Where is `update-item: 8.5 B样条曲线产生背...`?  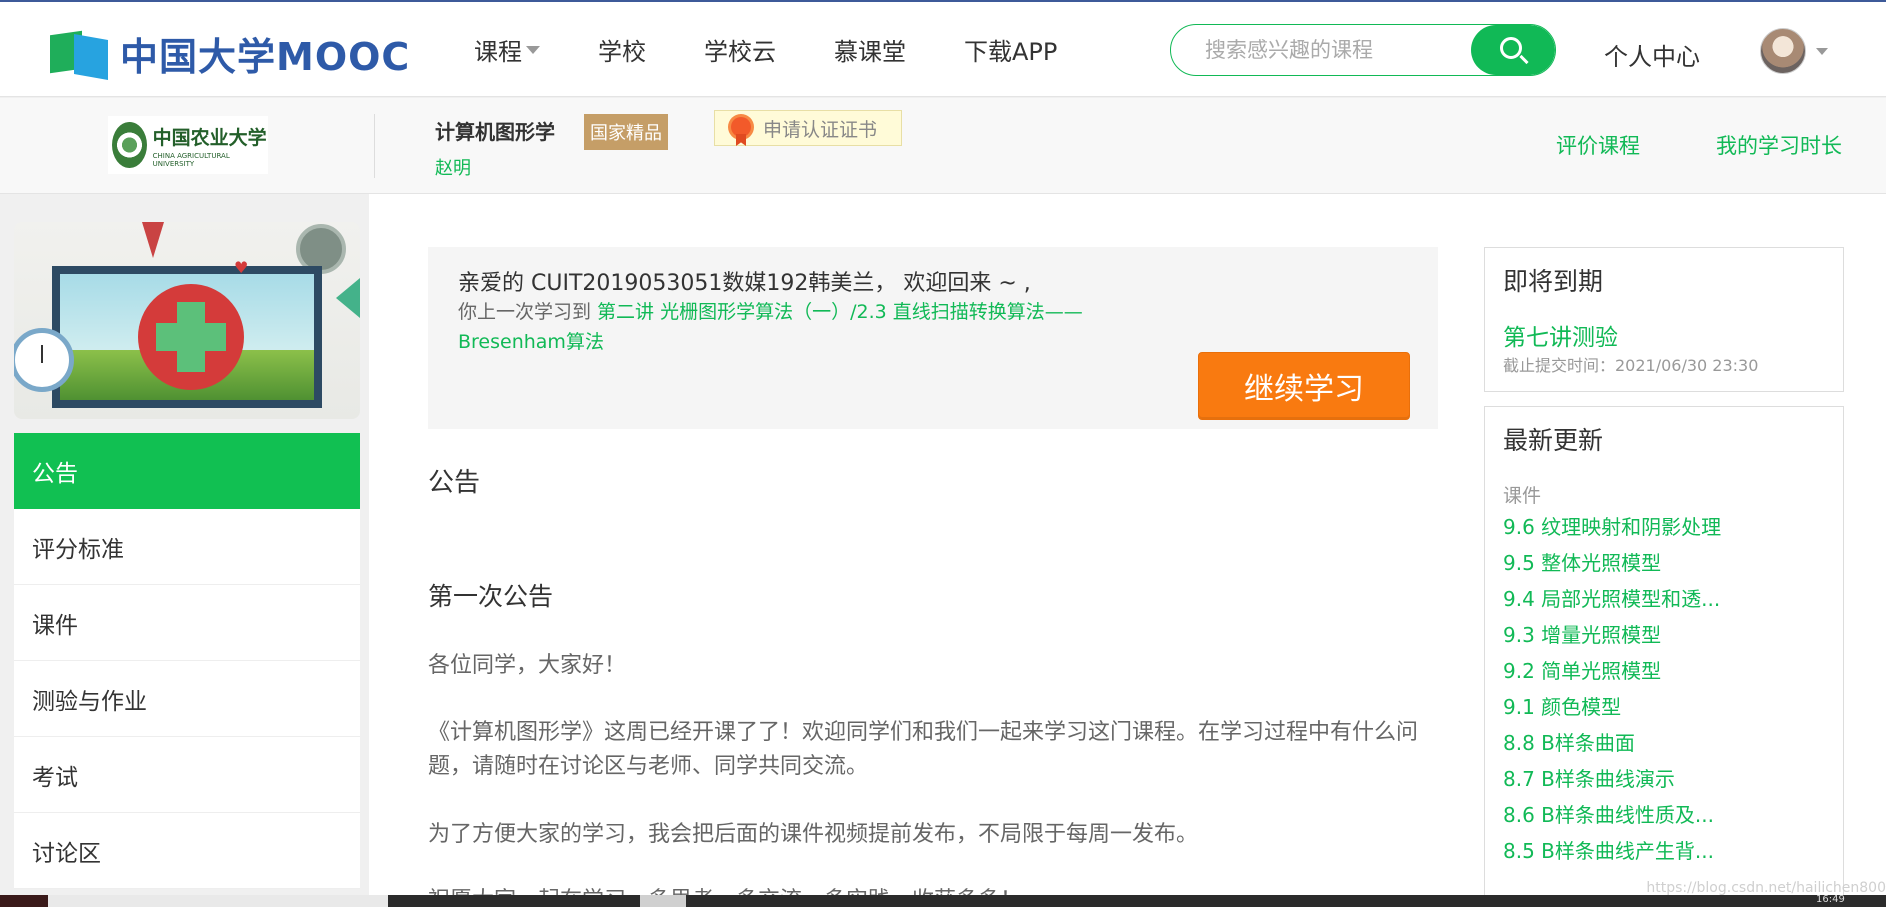
update-item: 8.5 B样条曲线产生背... is located at coordinates (1612, 851).